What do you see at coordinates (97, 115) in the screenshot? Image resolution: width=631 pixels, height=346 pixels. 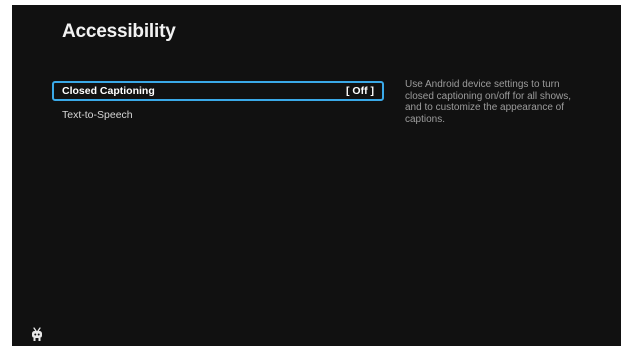 I see `menu-item-label: Text-to-Speech` at bounding box center [97, 115].